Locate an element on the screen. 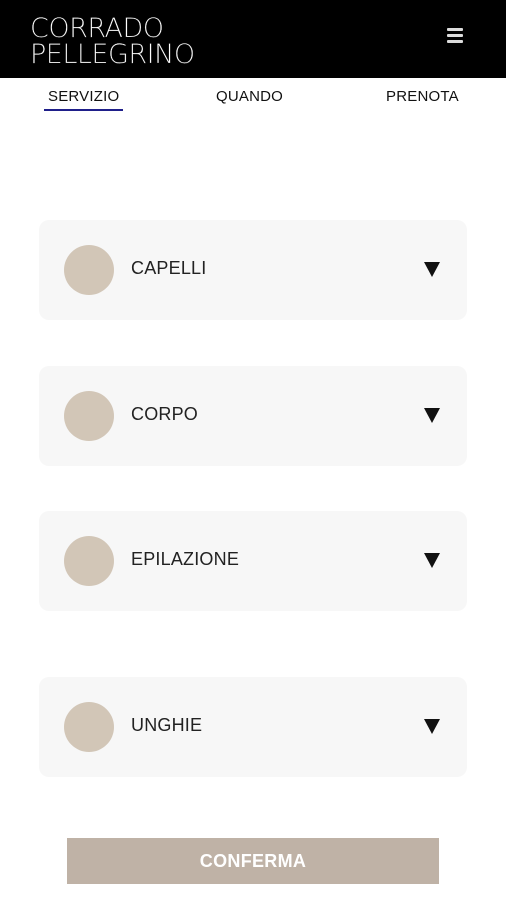  tab-prenota: PRENOTA is located at coordinates (422, 101).